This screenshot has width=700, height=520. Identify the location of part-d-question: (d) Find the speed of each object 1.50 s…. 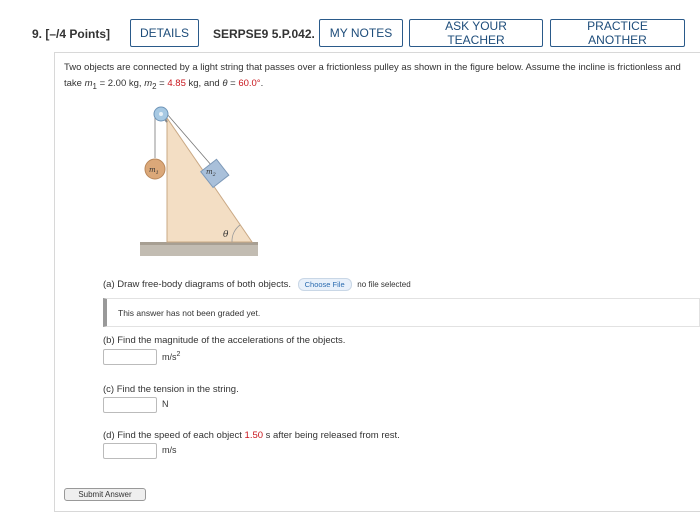
(251, 435).